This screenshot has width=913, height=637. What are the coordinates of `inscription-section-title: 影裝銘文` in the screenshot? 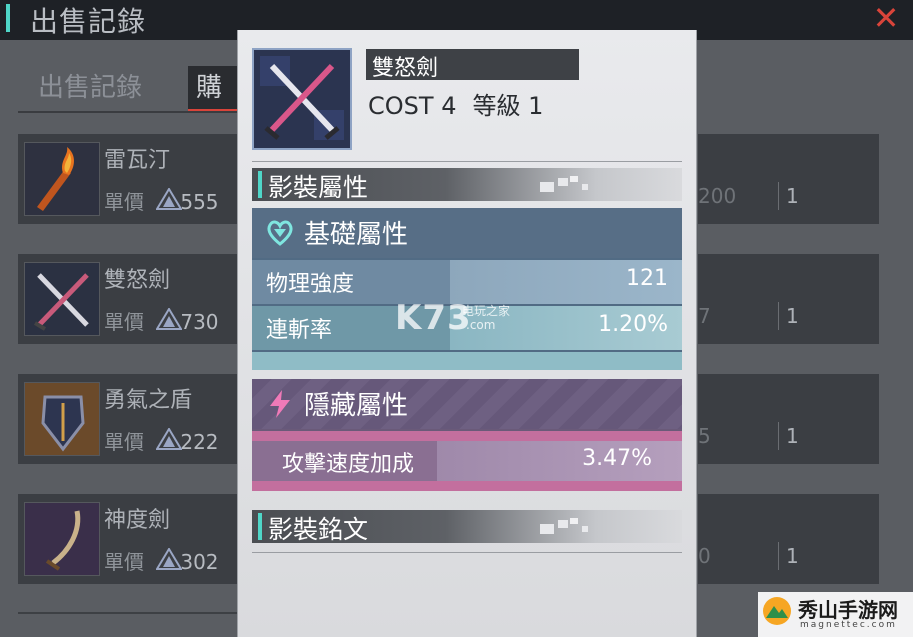 It's located at (318, 529).